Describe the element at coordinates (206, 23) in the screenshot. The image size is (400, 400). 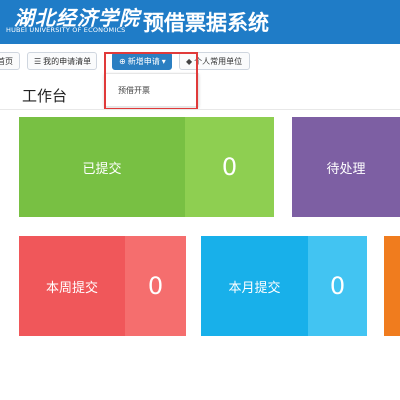
I see `system-title: 预借票据系统` at that location.